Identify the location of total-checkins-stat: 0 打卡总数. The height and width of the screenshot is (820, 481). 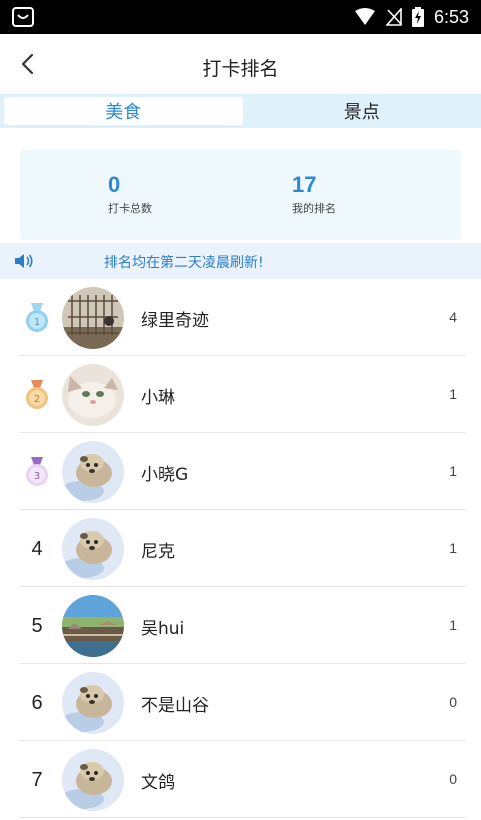
(130, 194).